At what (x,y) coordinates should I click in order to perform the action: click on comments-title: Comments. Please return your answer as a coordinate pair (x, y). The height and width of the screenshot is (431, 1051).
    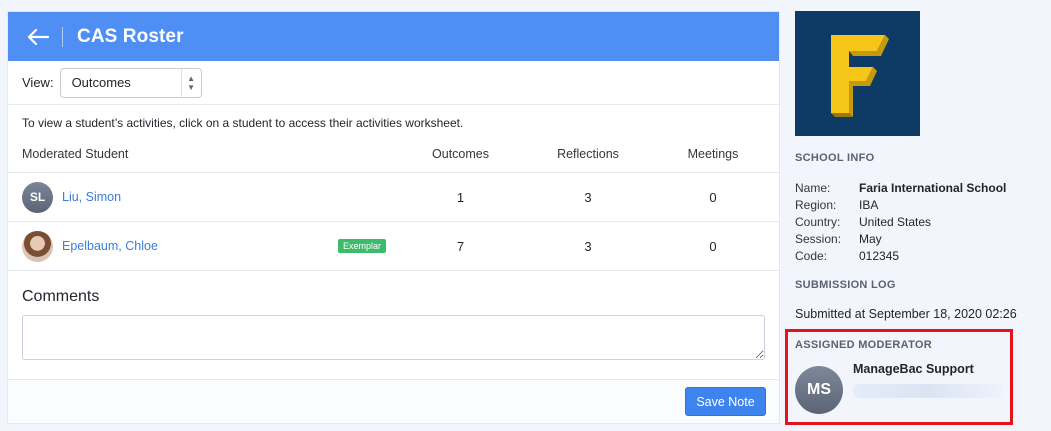
    Looking at the image, I should click on (61, 296).